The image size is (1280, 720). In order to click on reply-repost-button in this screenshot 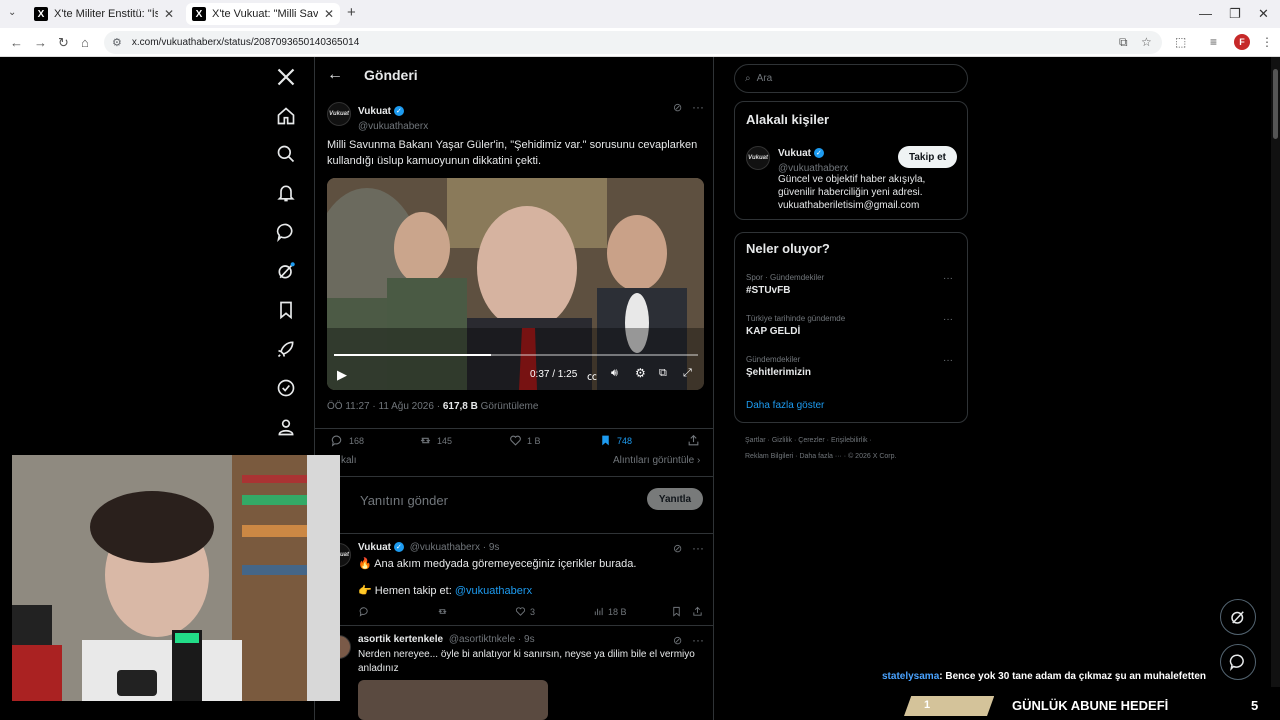, I will do `click(442, 611)`.